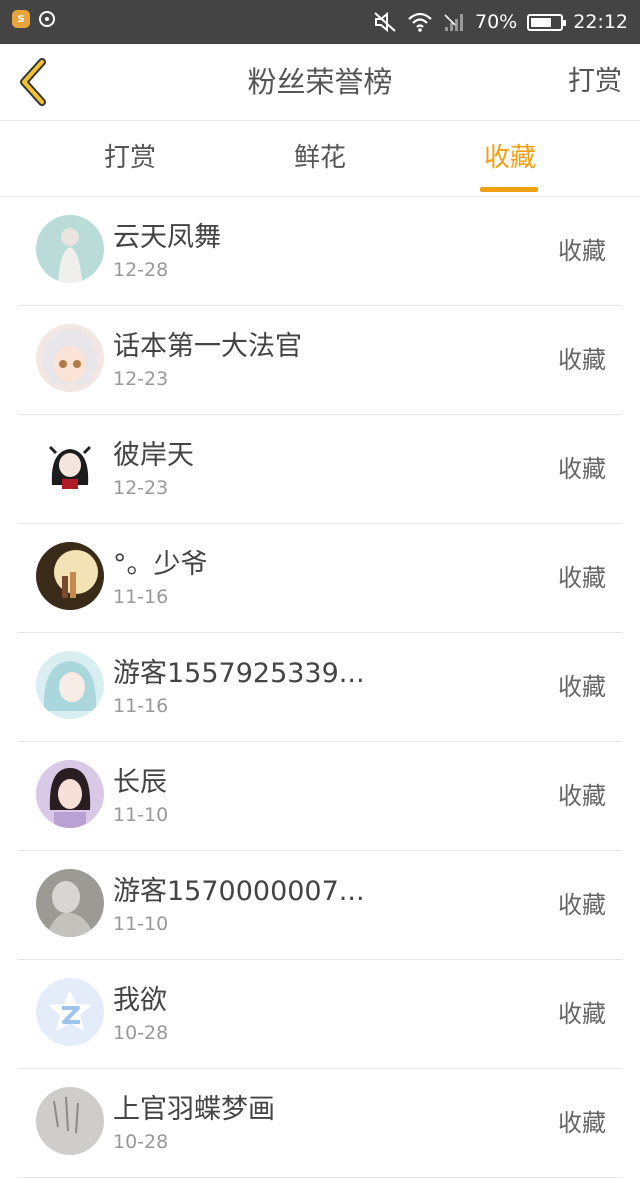  I want to click on avatar-qzone-default-icon, so click(70, 1012).